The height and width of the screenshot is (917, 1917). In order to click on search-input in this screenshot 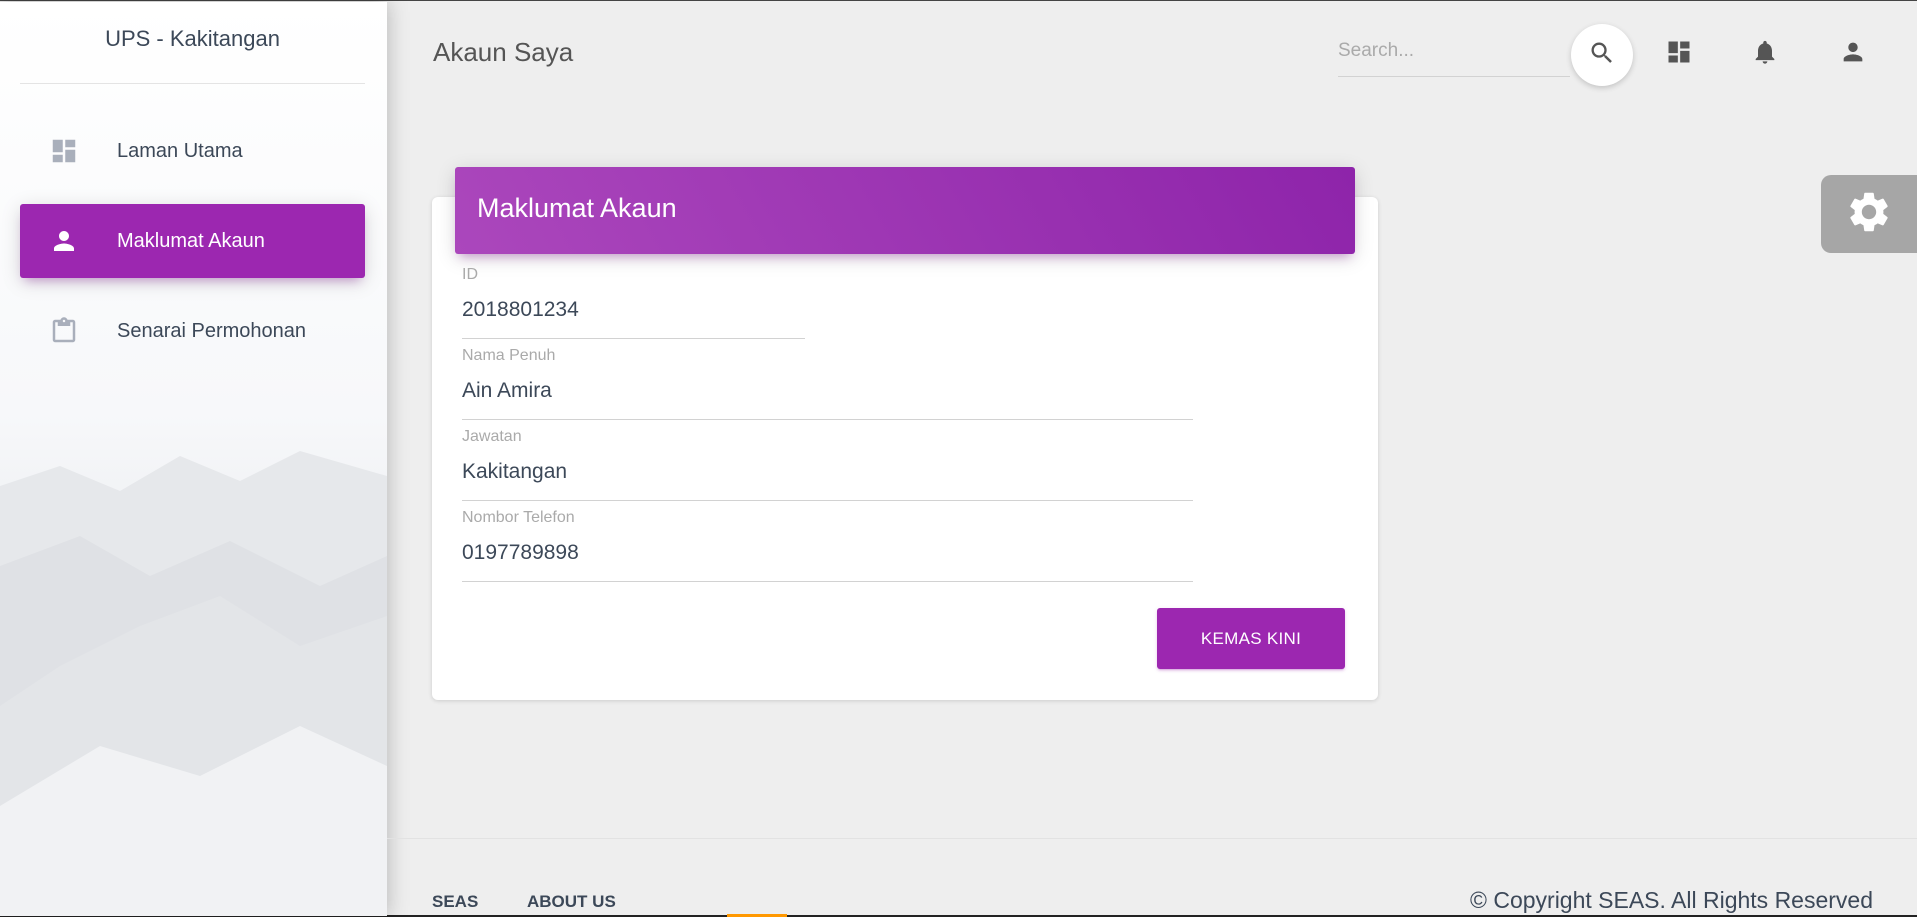, I will do `click(1454, 51)`.